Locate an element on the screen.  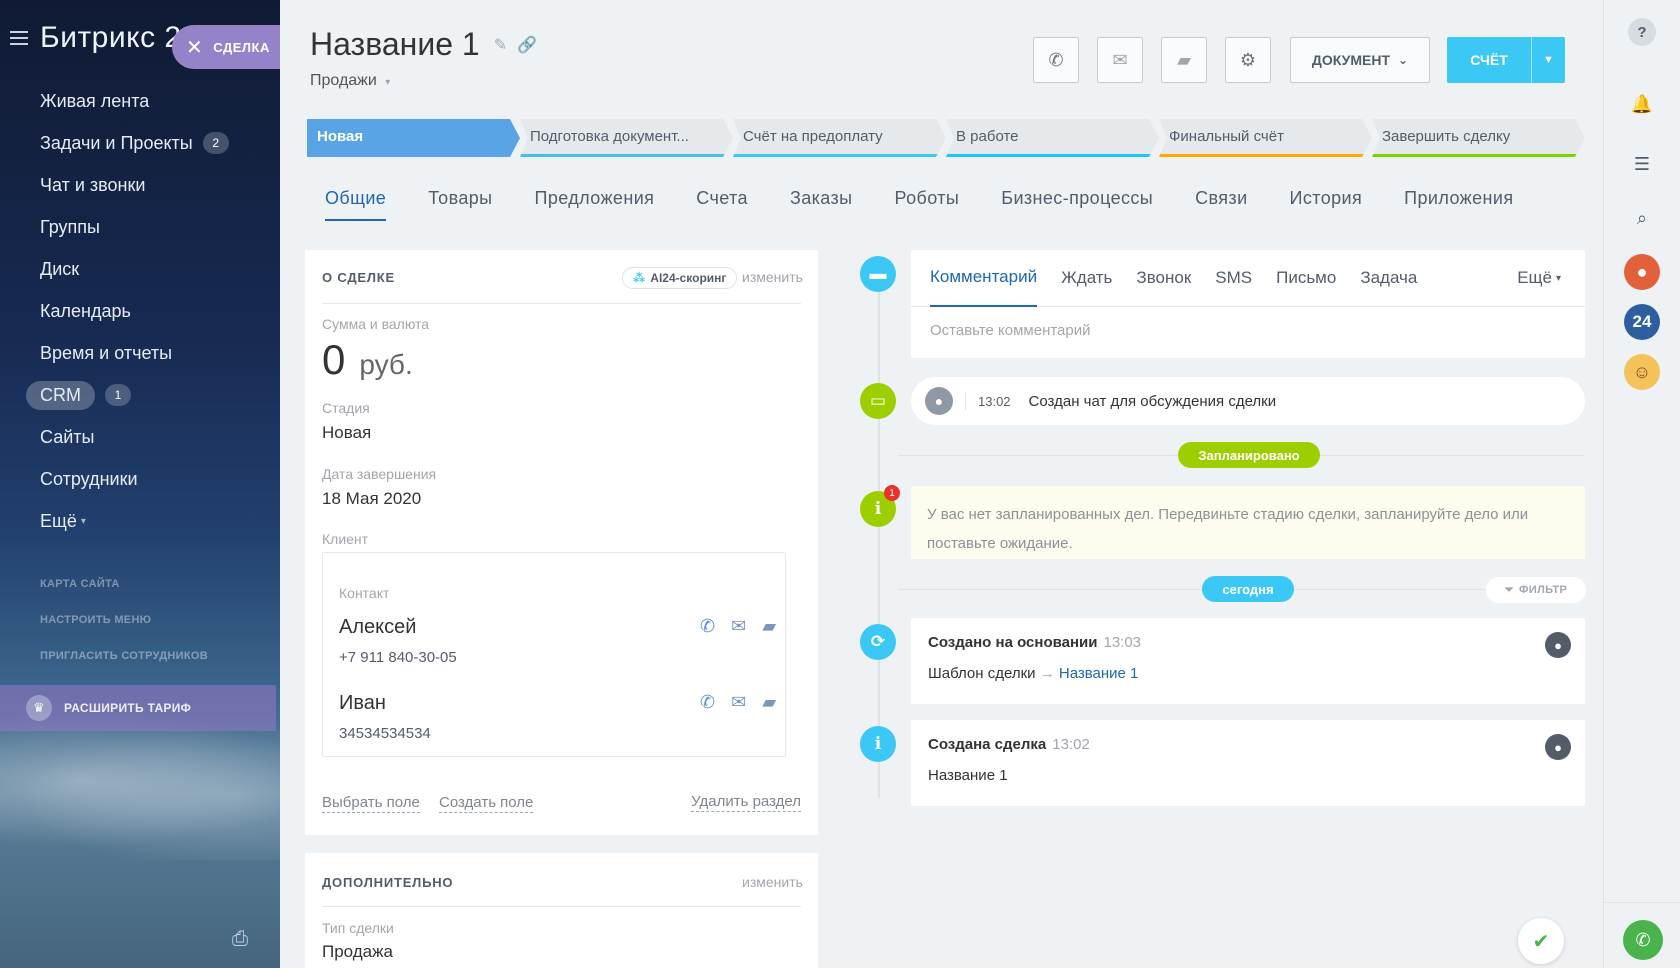
sidebar-item-label: Календарь is located at coordinates (85, 310).